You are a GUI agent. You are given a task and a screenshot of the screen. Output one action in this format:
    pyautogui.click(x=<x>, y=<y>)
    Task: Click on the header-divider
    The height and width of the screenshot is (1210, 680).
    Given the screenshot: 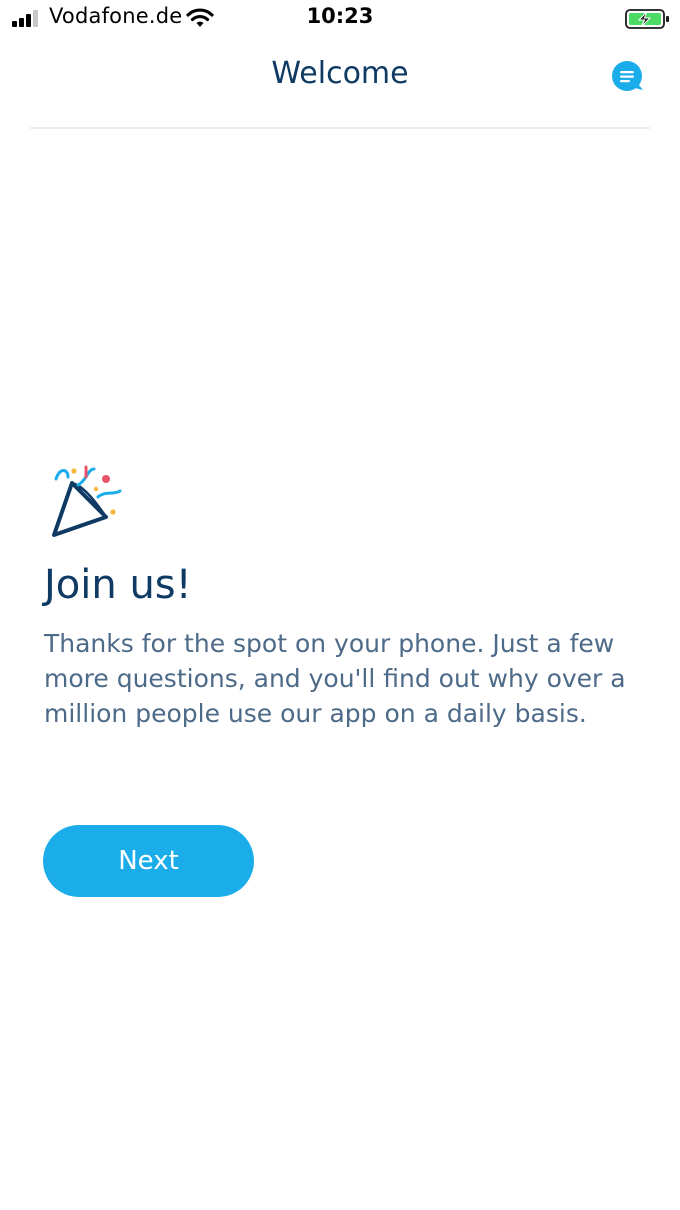 What is the action you would take?
    pyautogui.click(x=340, y=128)
    